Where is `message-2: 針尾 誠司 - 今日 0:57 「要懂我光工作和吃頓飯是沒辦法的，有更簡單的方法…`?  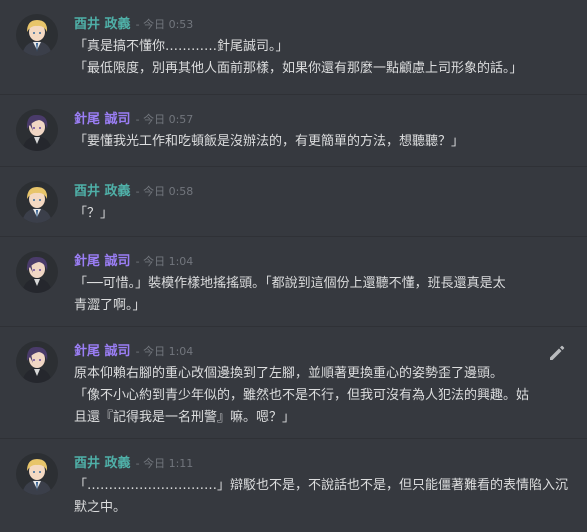
message-2: 針尾 誠司 - 今日 0:57 「要懂我光工作和吃頓飯是沒辦法的，有更簡單的方法… is located at coordinates (293, 129).